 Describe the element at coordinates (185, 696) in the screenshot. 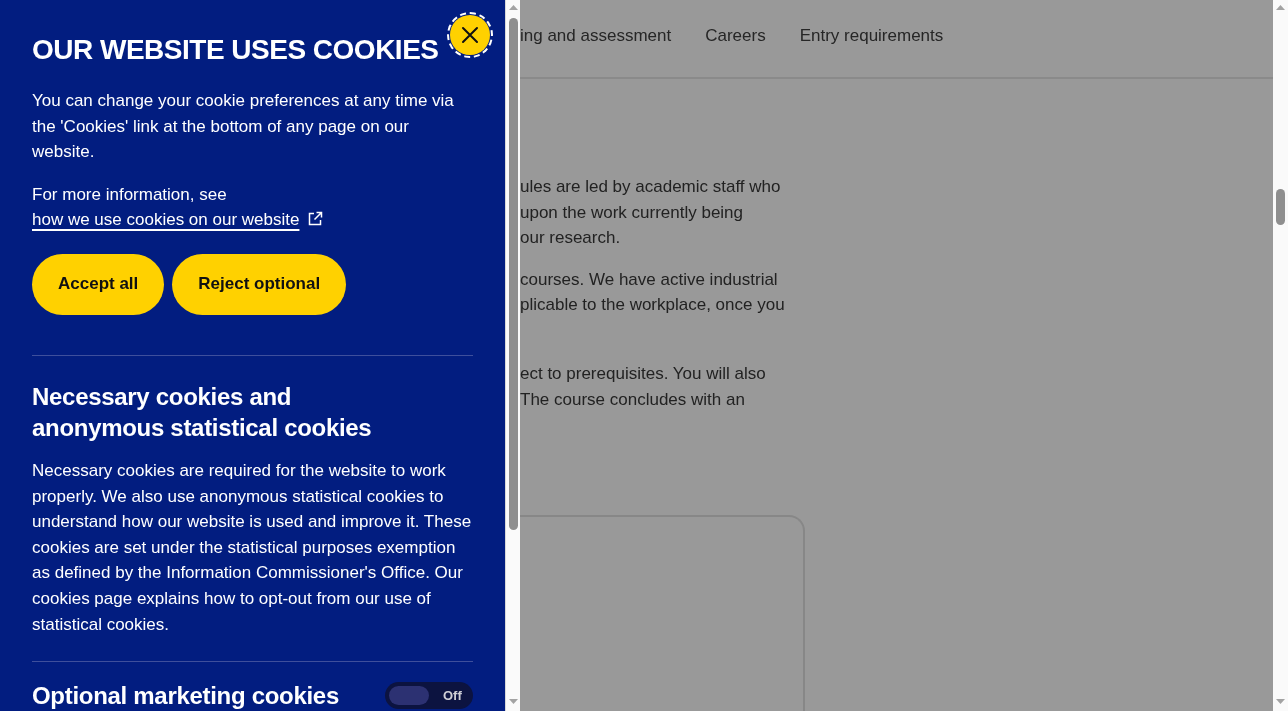

I see `section-heading: Optional marketing cookies` at that location.